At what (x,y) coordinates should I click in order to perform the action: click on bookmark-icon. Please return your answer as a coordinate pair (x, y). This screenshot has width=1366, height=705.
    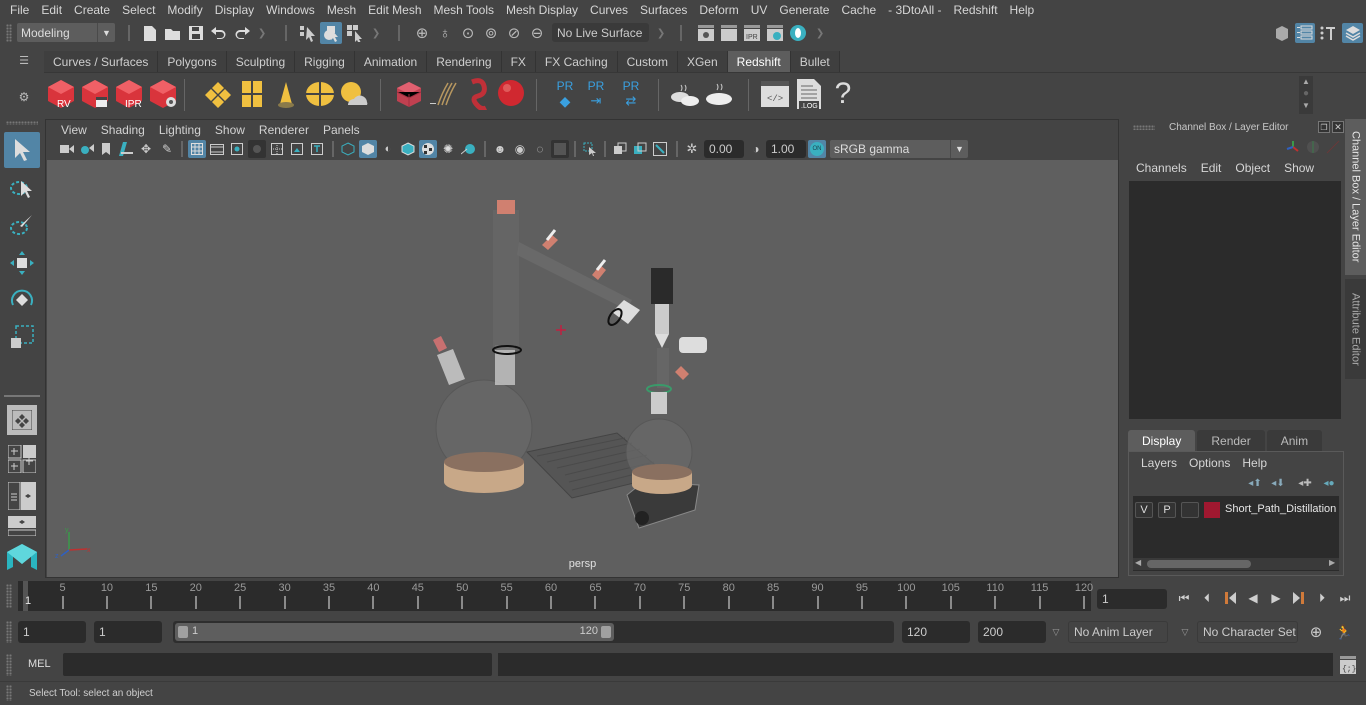
    Looking at the image, I should click on (106, 149).